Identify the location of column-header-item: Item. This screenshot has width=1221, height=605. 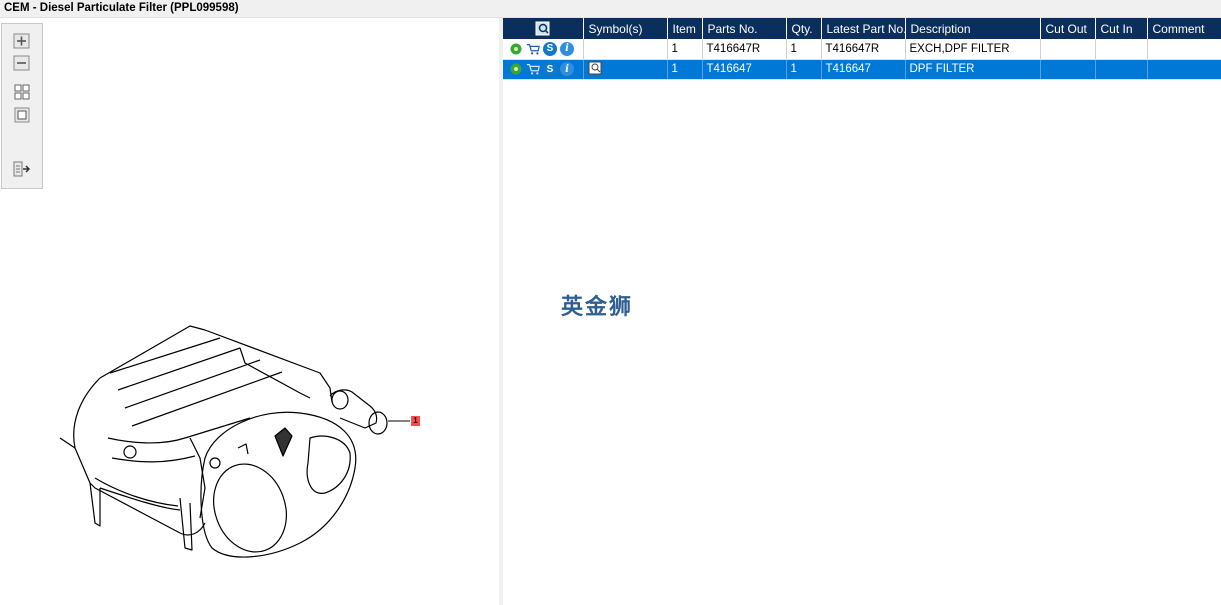
(685, 28).